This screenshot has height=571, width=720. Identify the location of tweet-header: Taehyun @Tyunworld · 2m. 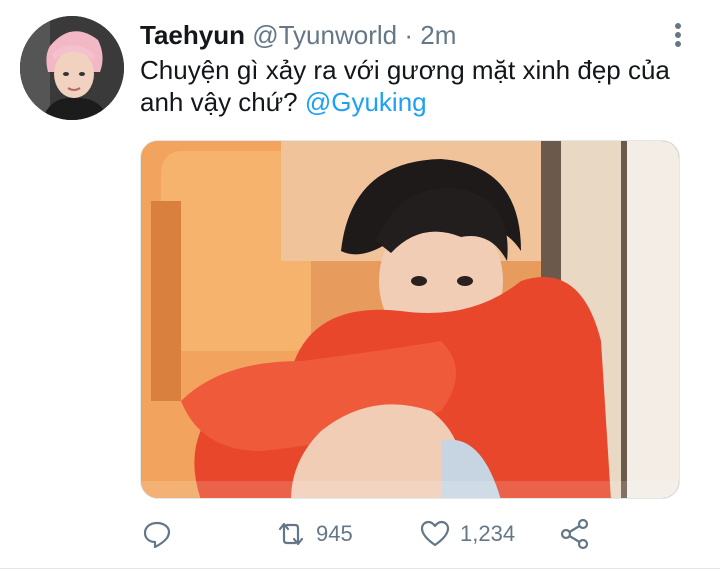
(298, 35).